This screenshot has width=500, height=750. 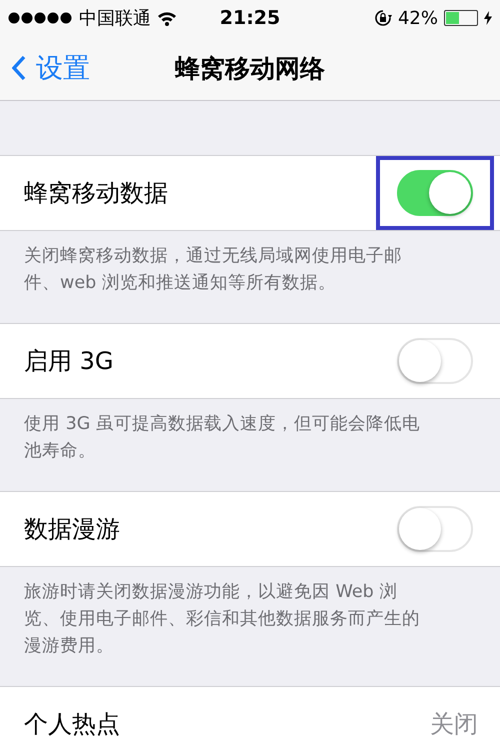 What do you see at coordinates (250, 193) in the screenshot?
I see `settings-row: 蜂窝移动数据` at bounding box center [250, 193].